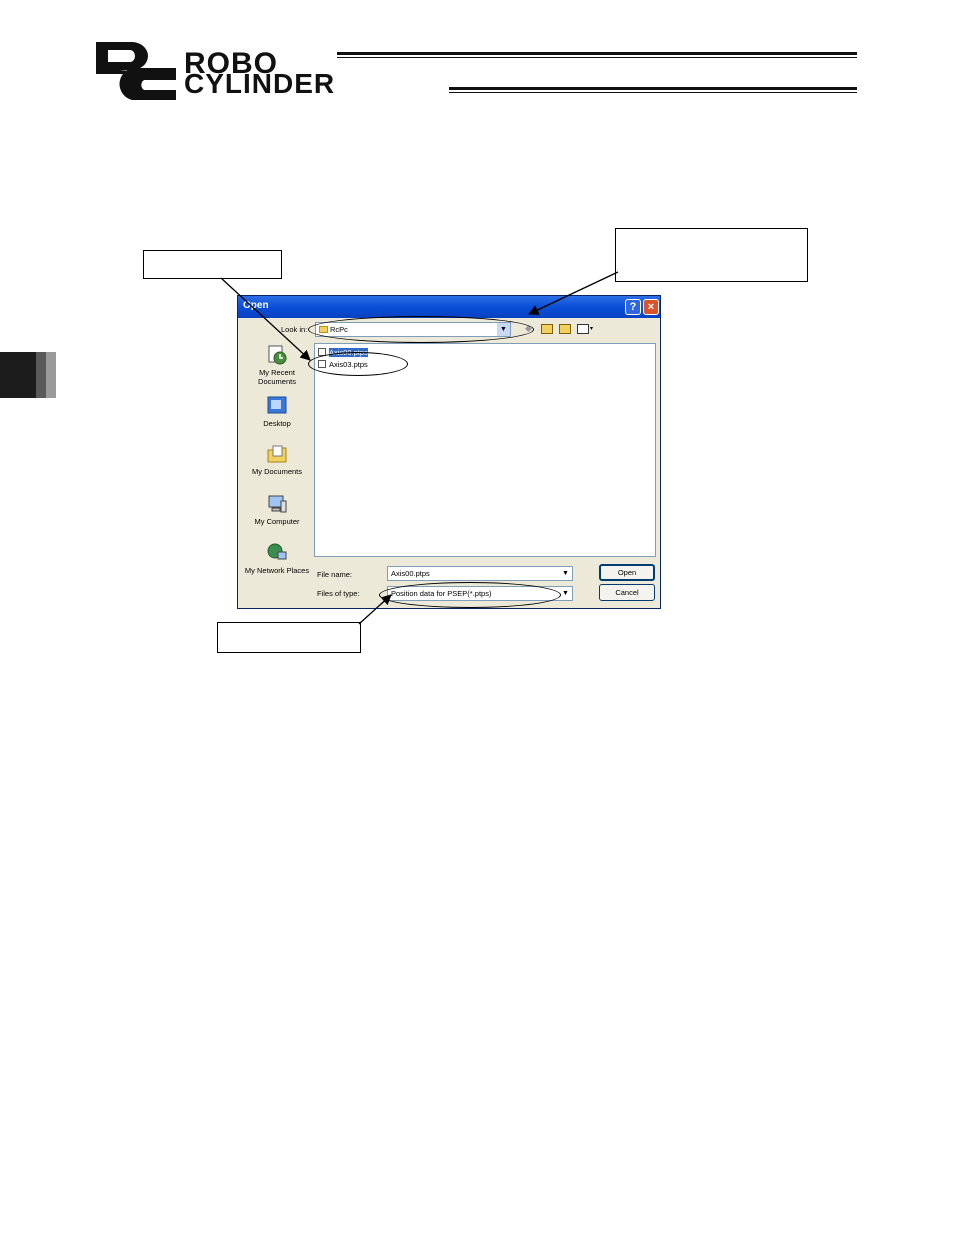  Describe the element at coordinates (41, 375) in the screenshot. I see `chapter-tab-stripe` at that location.